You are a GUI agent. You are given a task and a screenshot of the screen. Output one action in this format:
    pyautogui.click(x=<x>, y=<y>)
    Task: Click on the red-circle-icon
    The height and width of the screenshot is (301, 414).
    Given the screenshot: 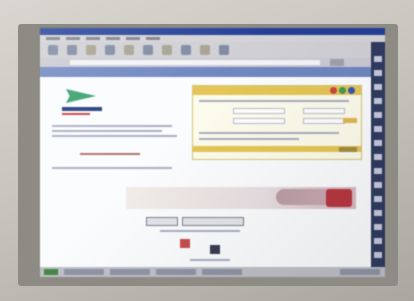 What is the action you would take?
    pyautogui.click(x=333, y=90)
    